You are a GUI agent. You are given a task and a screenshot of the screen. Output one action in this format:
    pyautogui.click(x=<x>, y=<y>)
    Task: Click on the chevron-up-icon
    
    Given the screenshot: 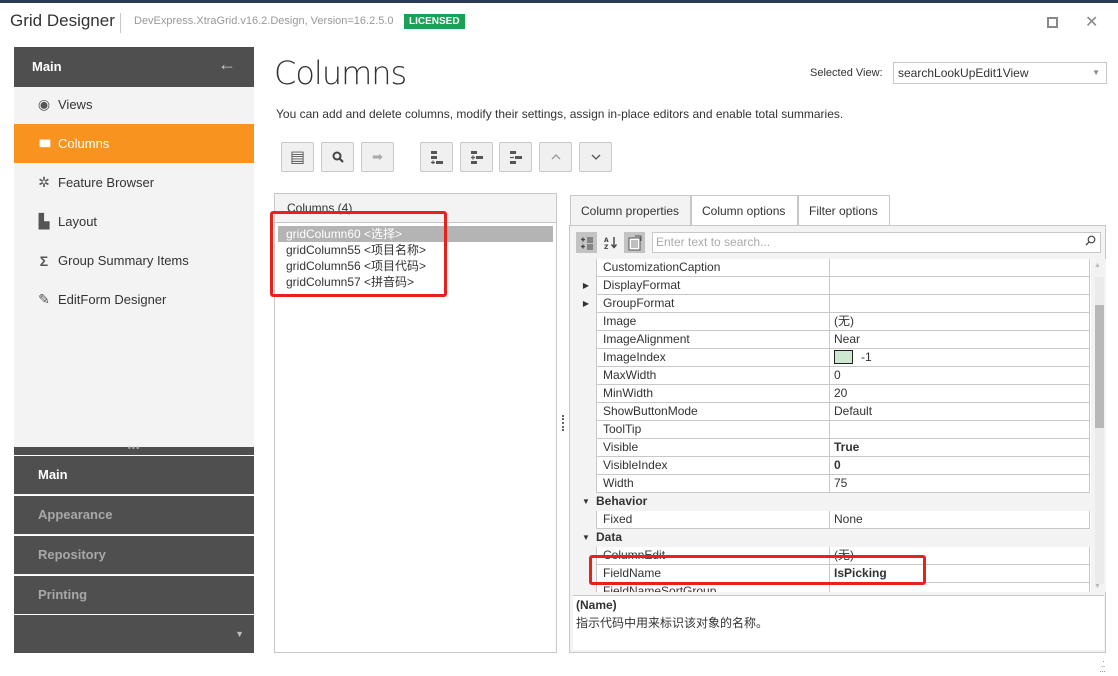 What is the action you would take?
    pyautogui.click(x=555, y=157)
    